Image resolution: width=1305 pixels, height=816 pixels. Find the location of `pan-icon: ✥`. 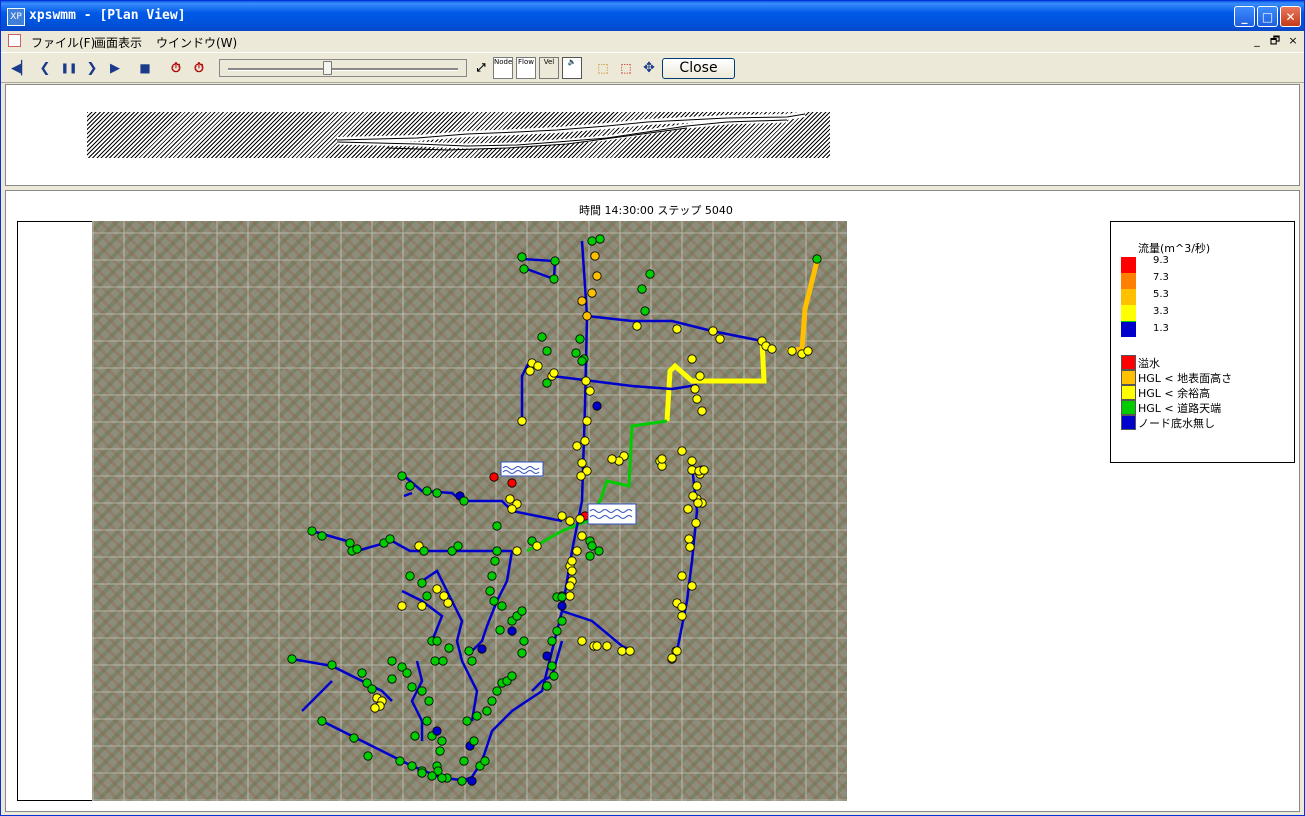

pan-icon: ✥ is located at coordinates (649, 68).